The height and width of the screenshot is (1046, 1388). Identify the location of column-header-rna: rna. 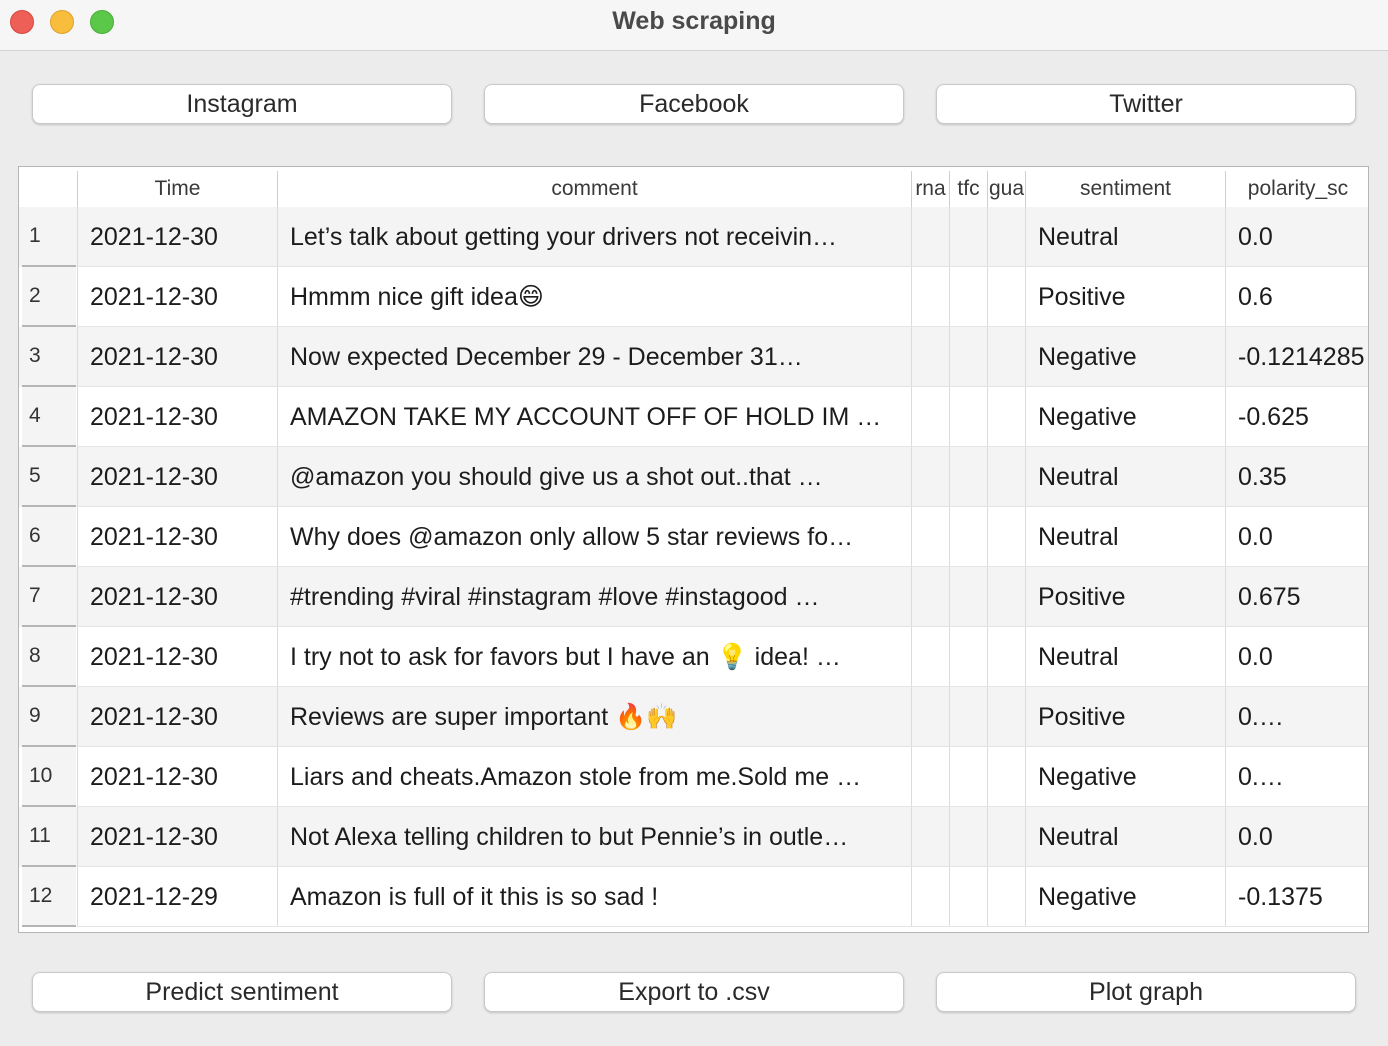
(930, 189).